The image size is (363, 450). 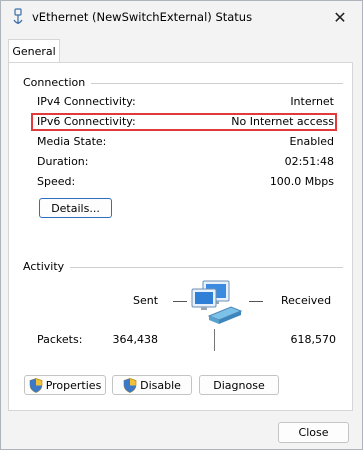 I want to click on received-dash, so click(x=256, y=301).